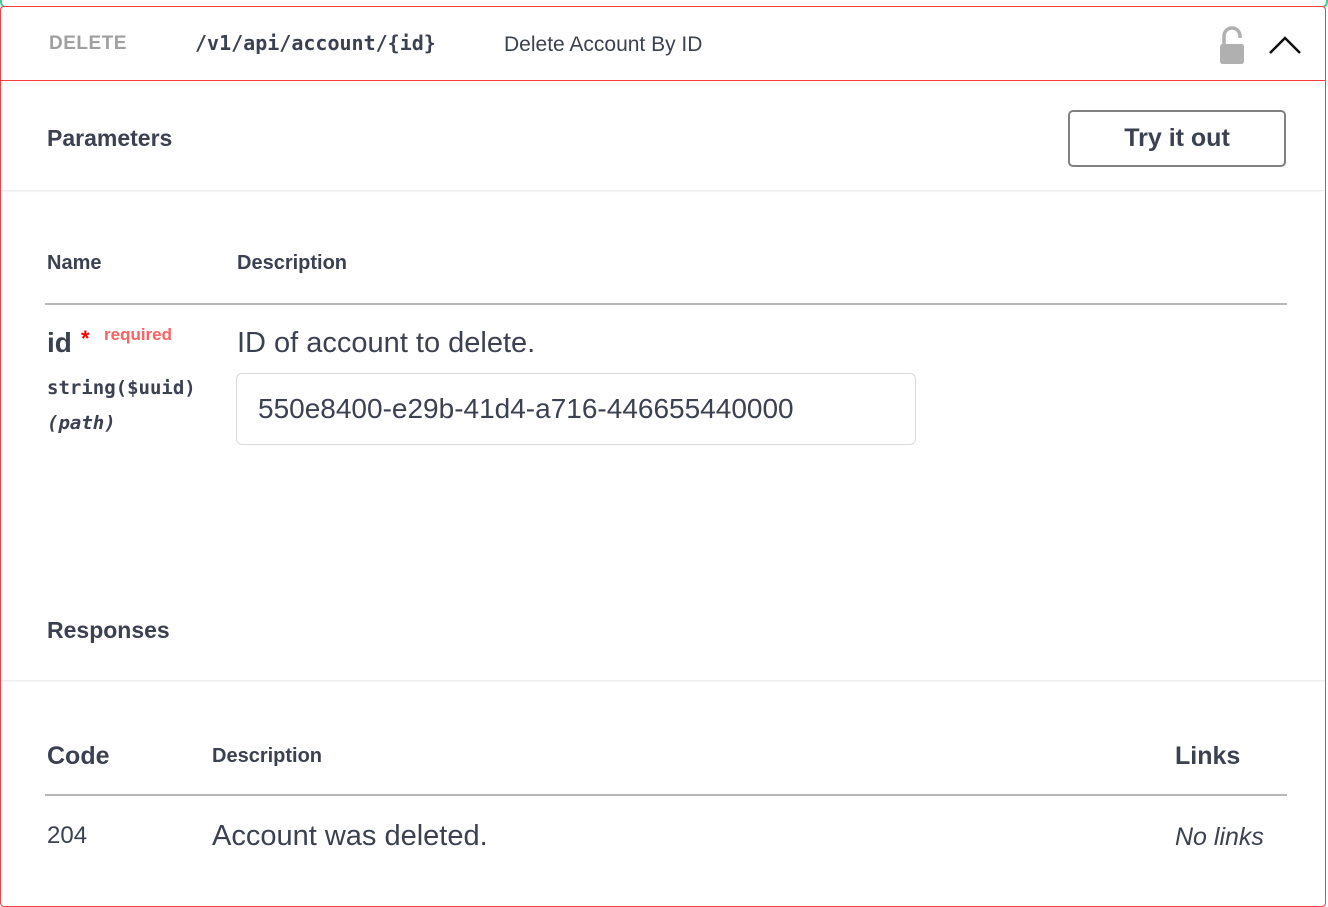 The image size is (1328, 907). What do you see at coordinates (576, 409) in the screenshot?
I see `id-input` at bounding box center [576, 409].